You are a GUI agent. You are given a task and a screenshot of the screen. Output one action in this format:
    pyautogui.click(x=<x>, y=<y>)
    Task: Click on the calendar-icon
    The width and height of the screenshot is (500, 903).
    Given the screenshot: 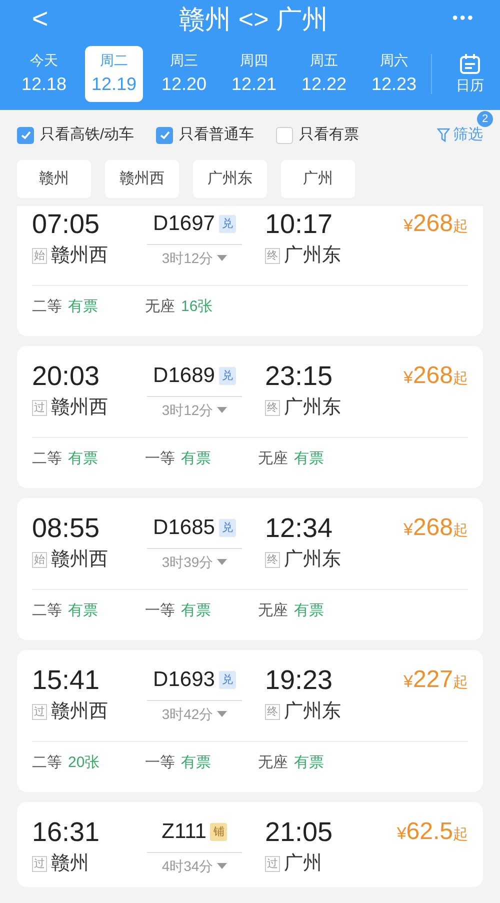 What is the action you would take?
    pyautogui.click(x=470, y=63)
    